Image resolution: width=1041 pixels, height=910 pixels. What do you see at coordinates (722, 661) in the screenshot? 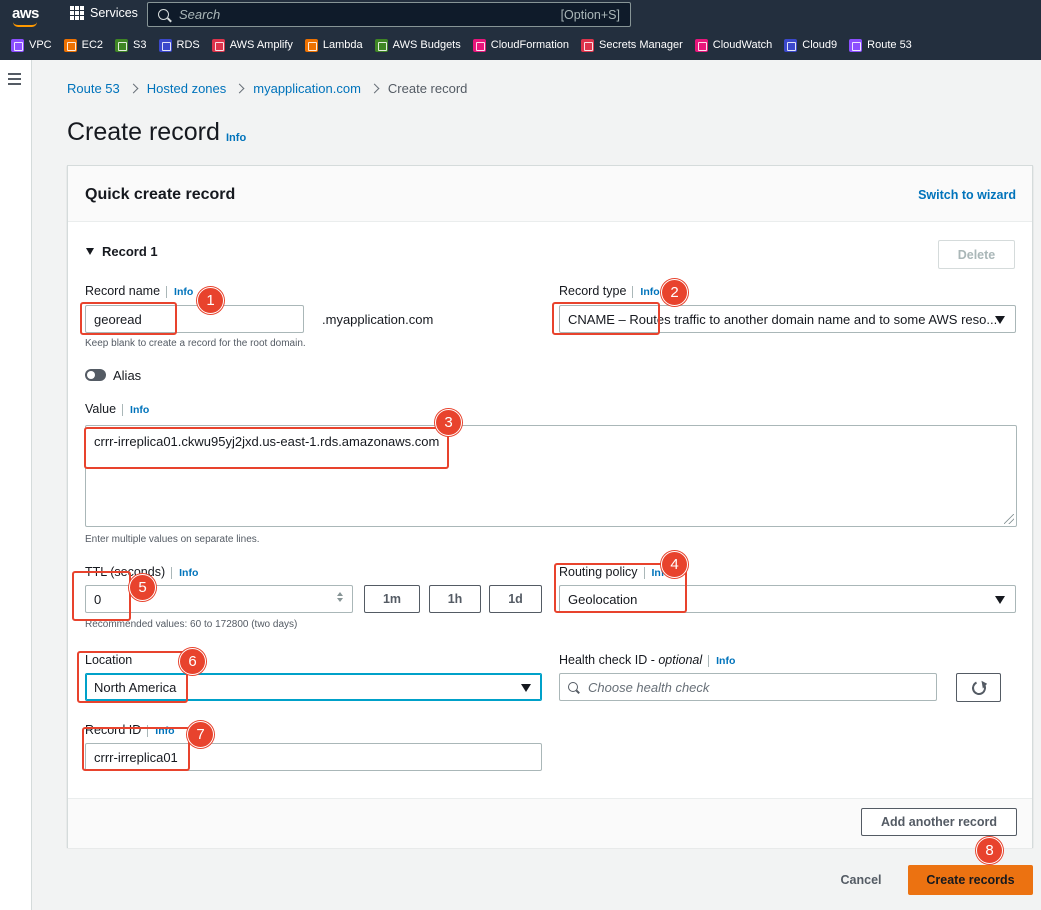
I see `health-check-info-link: Info` at bounding box center [722, 661].